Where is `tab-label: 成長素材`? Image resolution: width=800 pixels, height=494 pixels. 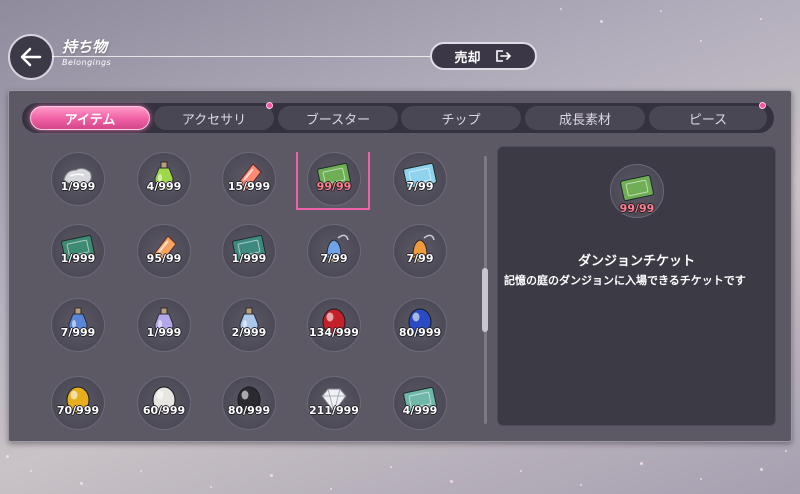
tab-label: 成長素材 is located at coordinates (584, 120).